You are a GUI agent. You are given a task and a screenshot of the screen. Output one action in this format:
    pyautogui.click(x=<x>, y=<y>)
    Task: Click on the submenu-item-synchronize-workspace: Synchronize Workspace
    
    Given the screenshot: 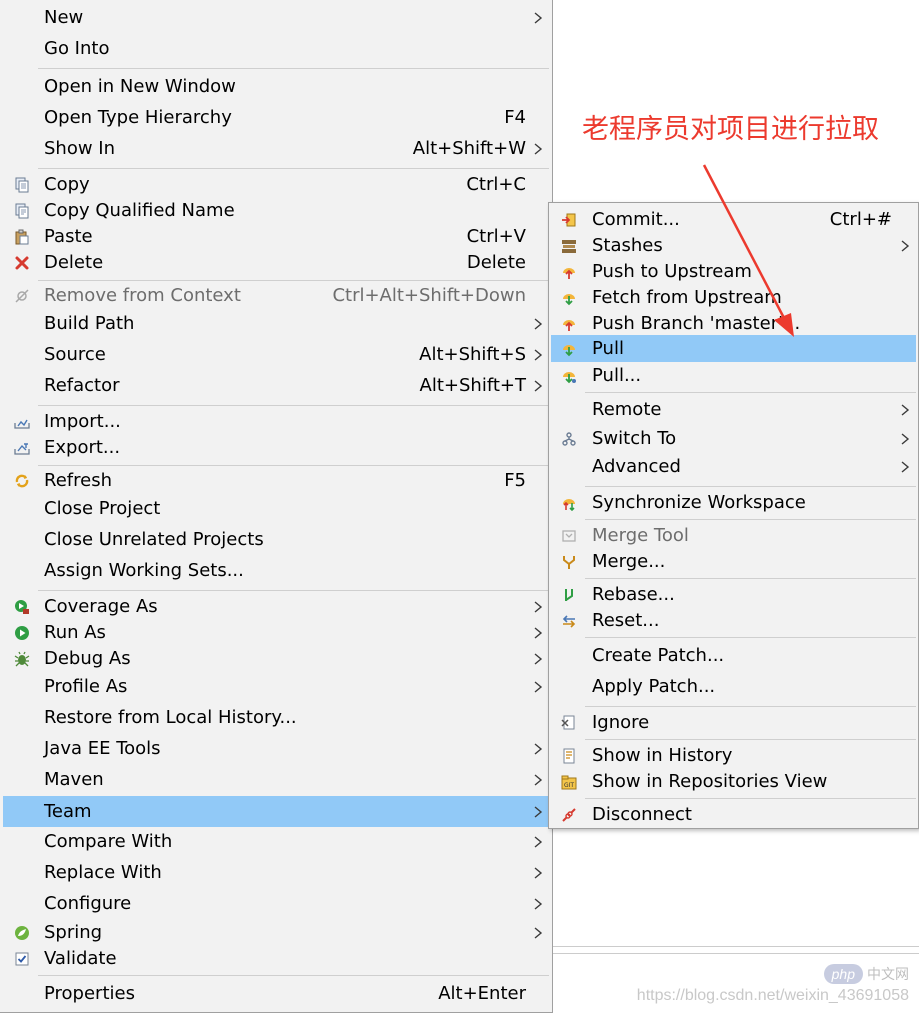 What is the action you would take?
    pyautogui.click(x=733, y=503)
    